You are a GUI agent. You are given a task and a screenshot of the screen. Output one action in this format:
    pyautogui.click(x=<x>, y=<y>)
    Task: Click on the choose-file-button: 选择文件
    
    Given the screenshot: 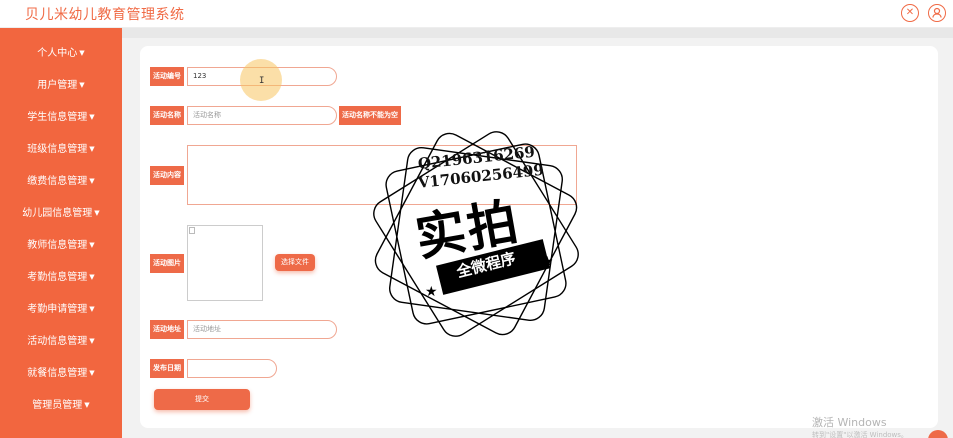 What is the action you would take?
    pyautogui.click(x=295, y=262)
    